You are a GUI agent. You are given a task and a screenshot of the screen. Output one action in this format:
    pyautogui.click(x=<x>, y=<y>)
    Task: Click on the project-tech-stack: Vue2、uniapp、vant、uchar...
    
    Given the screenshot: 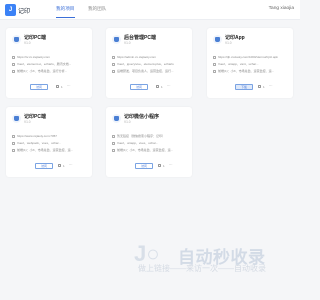 What is the action you would take?
    pyautogui.click(x=248, y=64)
    